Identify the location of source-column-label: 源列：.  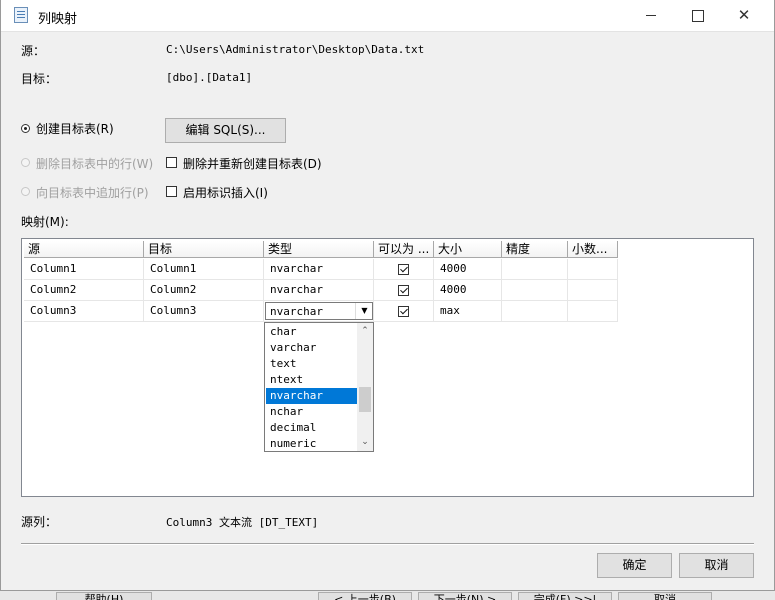
(39, 522).